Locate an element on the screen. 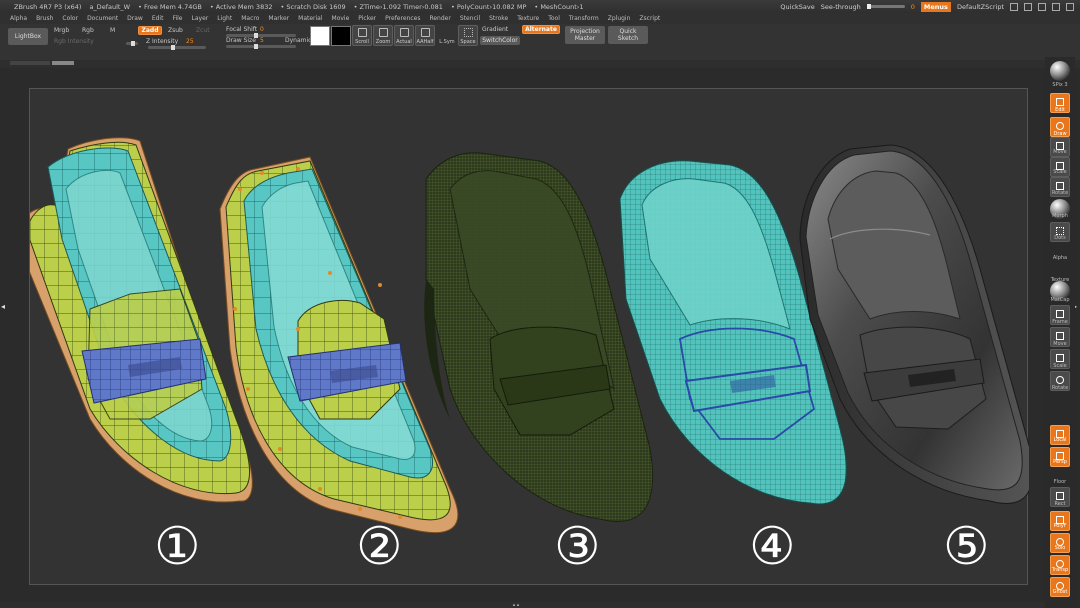 The image size is (1080, 608). menu-item-texture: Texture is located at coordinates (528, 18).